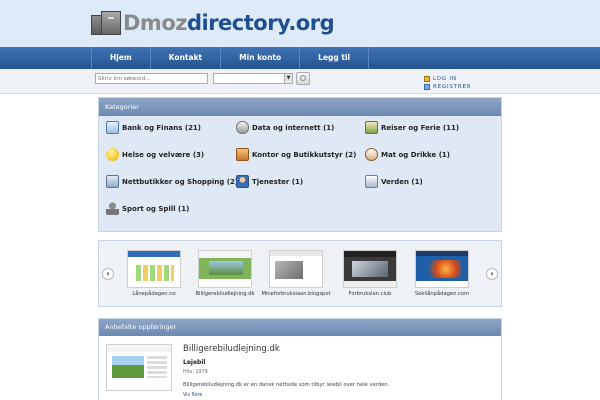 The width and height of the screenshot is (600, 400). What do you see at coordinates (186, 58) in the screenshot?
I see `nav-item-contact: Kontakt` at bounding box center [186, 58].